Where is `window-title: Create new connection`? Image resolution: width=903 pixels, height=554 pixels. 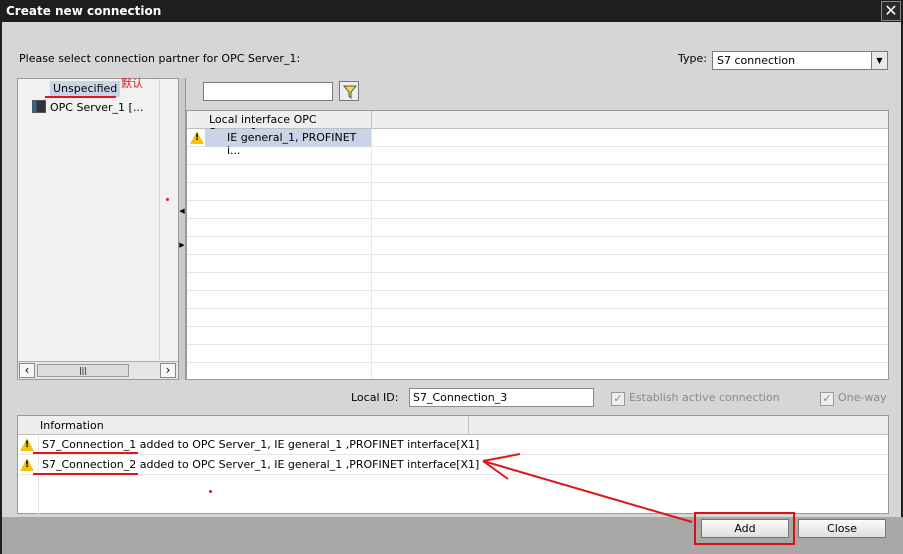 window-title: Create new connection is located at coordinates (84, 11).